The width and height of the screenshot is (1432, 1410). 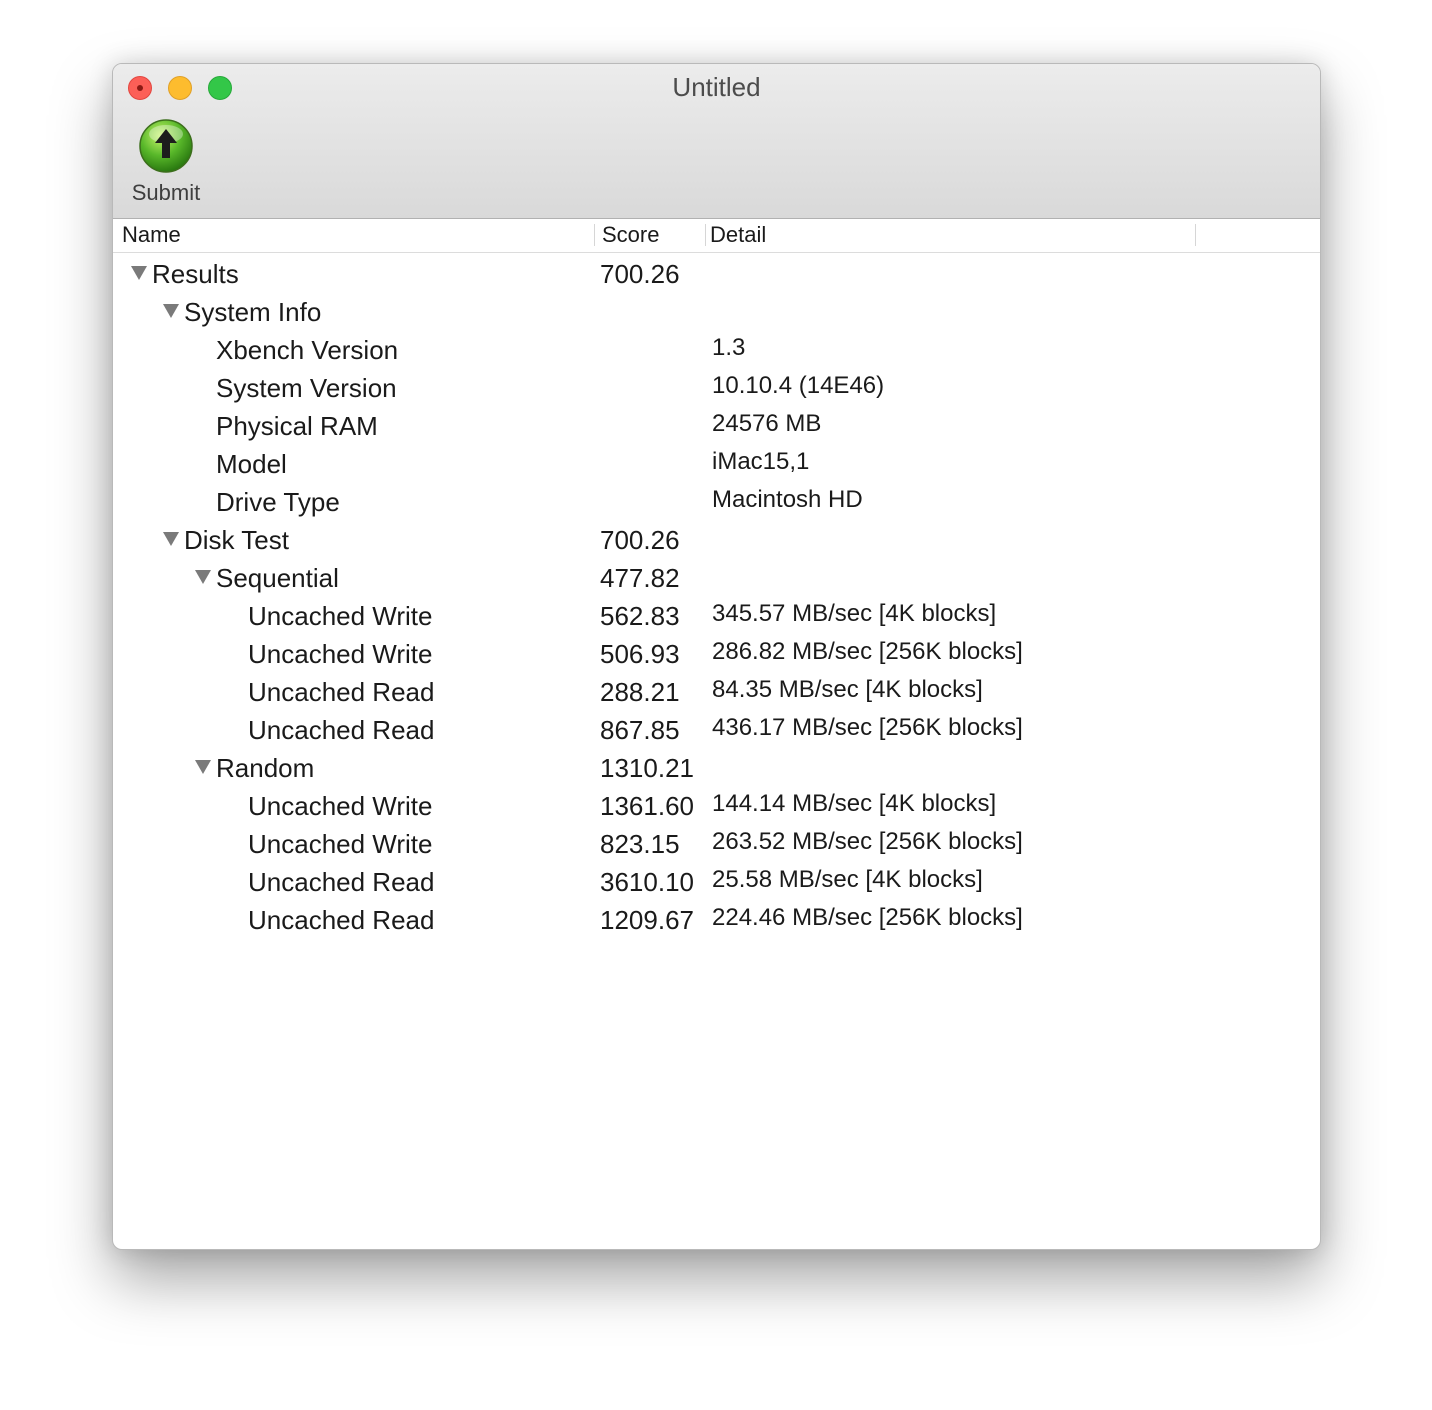 What do you see at coordinates (640, 844) in the screenshot?
I see `row-score: 823.15` at bounding box center [640, 844].